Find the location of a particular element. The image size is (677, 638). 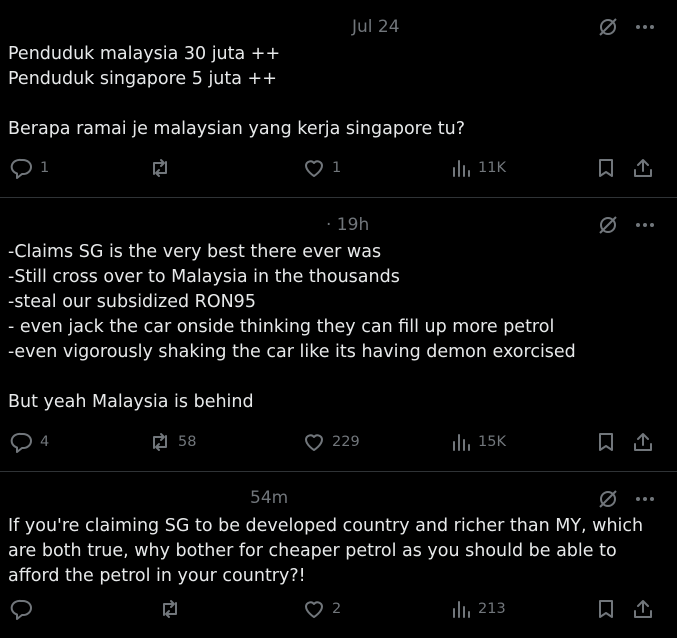

post-actions: 2 213 is located at coordinates (338, 612).